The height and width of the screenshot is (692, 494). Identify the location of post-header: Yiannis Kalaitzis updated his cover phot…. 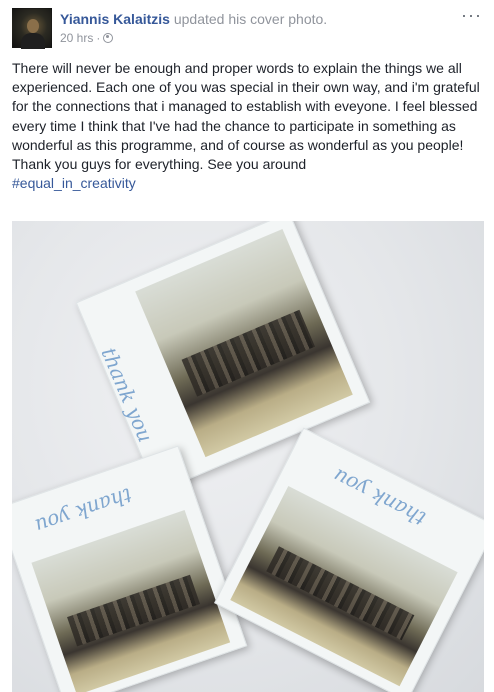
(247, 28).